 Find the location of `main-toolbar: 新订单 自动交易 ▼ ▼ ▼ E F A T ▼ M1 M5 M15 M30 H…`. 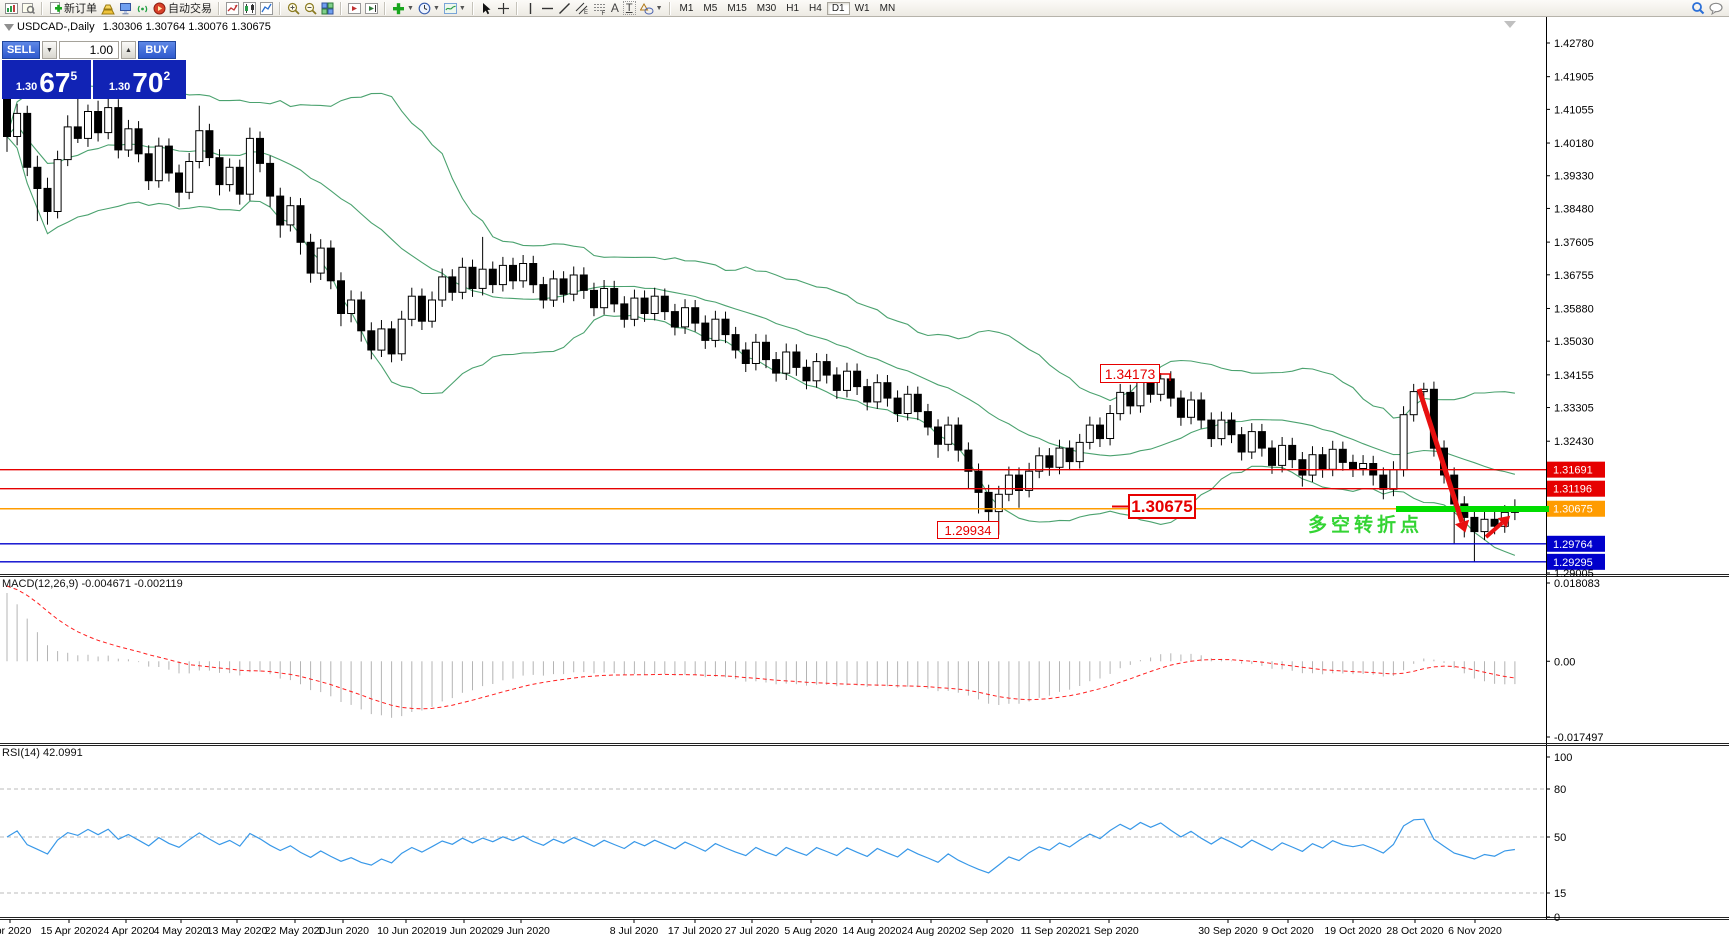

main-toolbar: 新订单 自动交易 ▼ ▼ ▼ E F A T ▼ M1 M5 M15 M30 H… is located at coordinates (864, 8).